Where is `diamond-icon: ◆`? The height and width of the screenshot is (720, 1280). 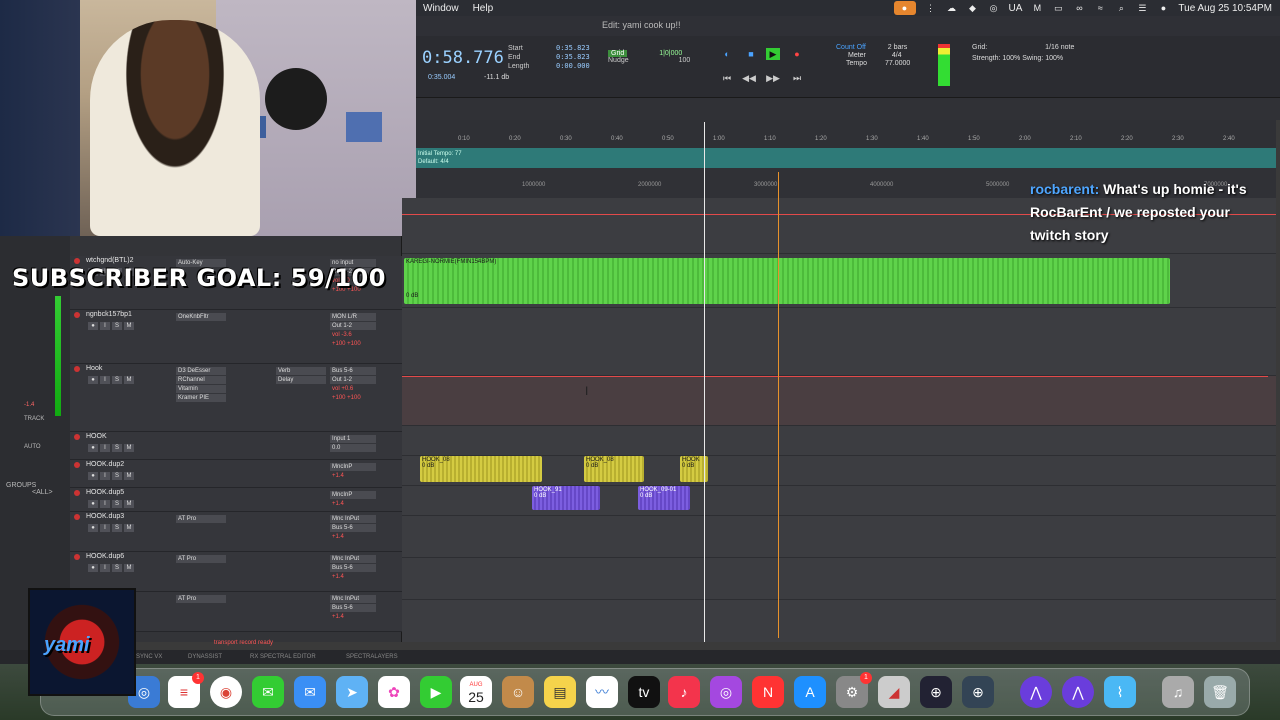
diamond-icon: ◆ is located at coordinates (973, 8).